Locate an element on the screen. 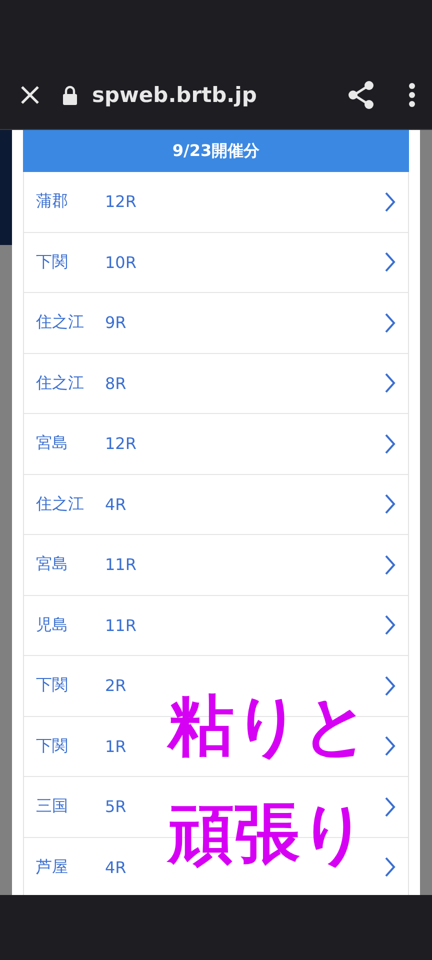  caption-text: 粘りと is located at coordinates (269, 726).